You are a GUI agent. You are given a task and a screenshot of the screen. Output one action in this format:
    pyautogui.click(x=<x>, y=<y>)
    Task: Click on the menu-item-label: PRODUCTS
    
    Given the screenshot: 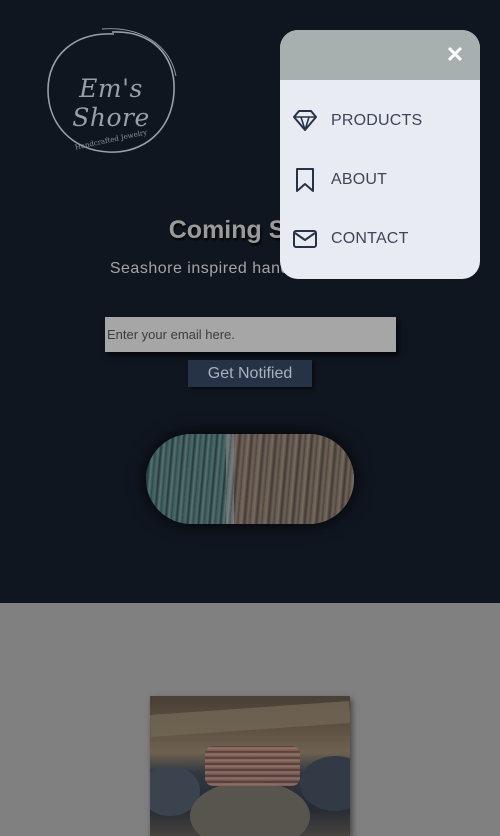 What is the action you would take?
    pyautogui.click(x=377, y=120)
    